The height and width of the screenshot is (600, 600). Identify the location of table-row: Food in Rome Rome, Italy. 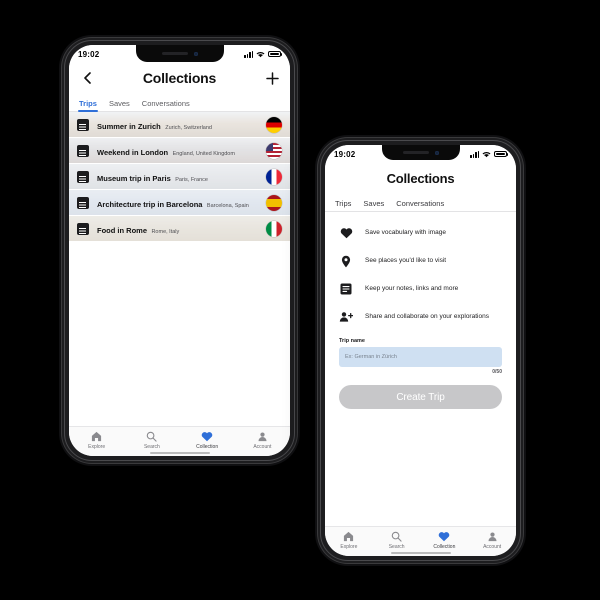
(179, 229).